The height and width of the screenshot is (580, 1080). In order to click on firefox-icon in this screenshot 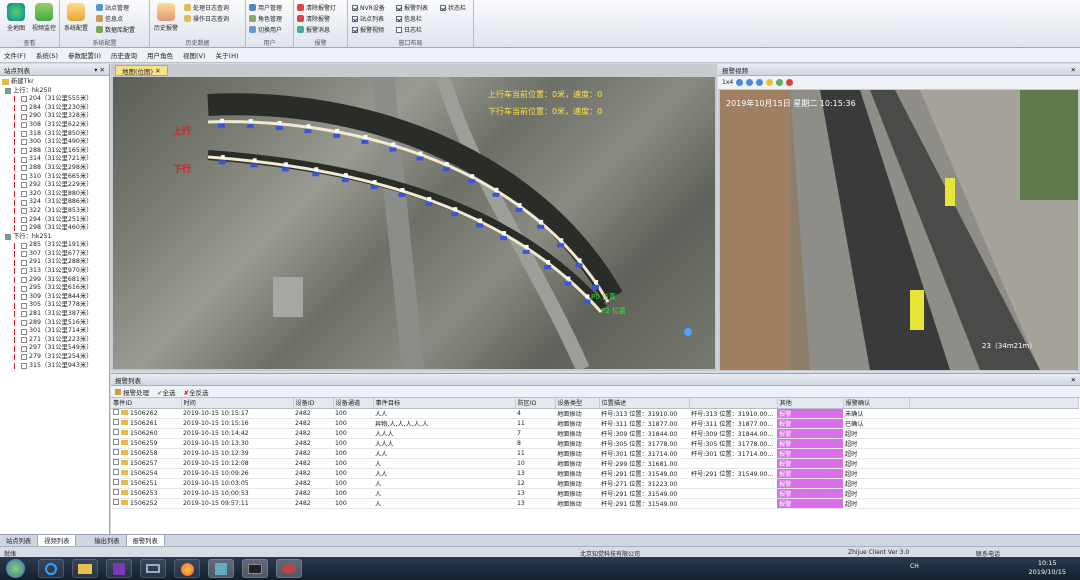, I will do `click(187, 568)`.